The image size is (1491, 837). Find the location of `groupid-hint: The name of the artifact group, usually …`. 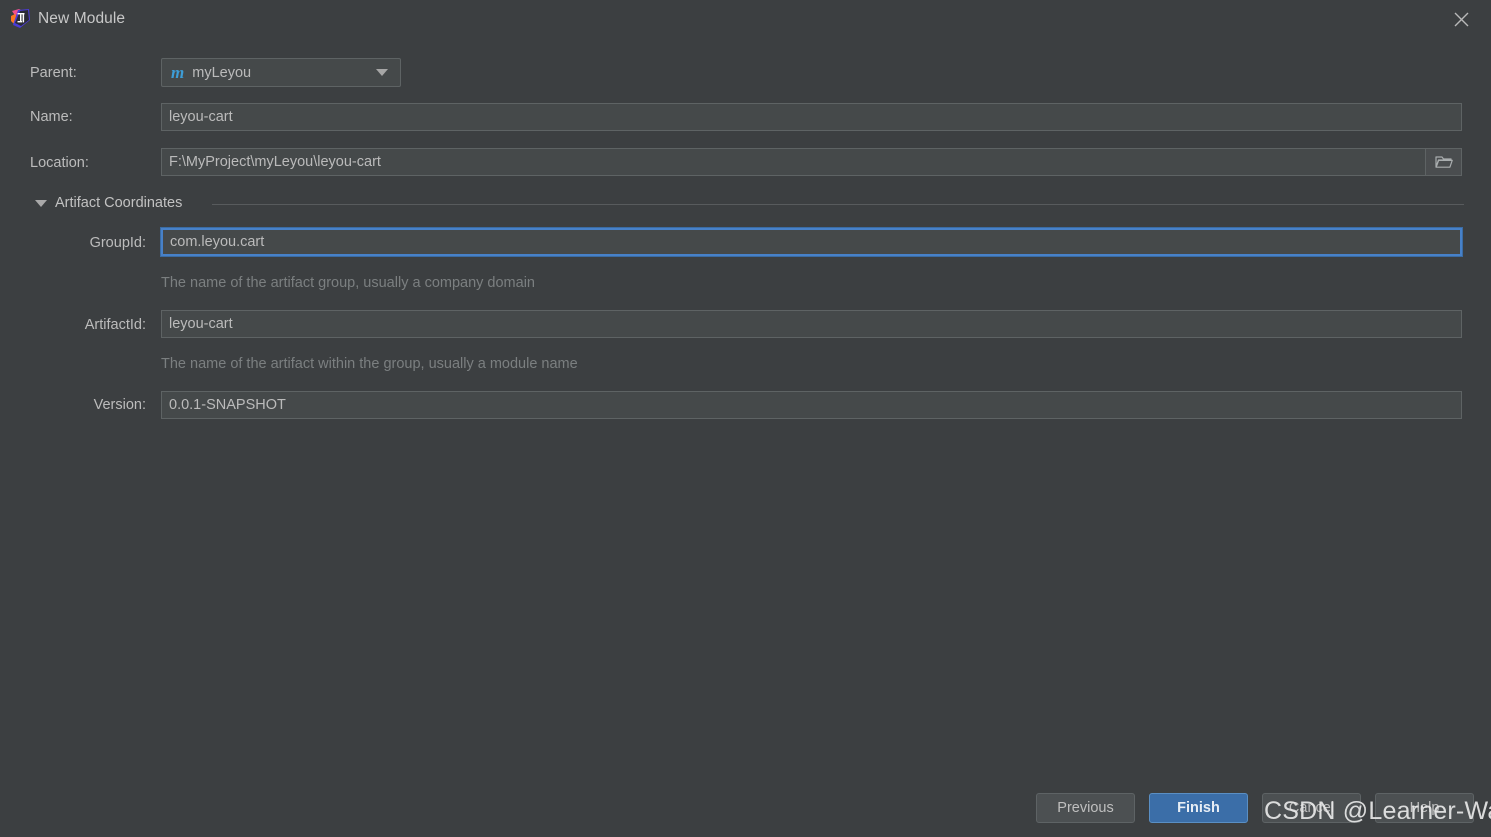

groupid-hint: The name of the artifact group, usually … is located at coordinates (348, 283).